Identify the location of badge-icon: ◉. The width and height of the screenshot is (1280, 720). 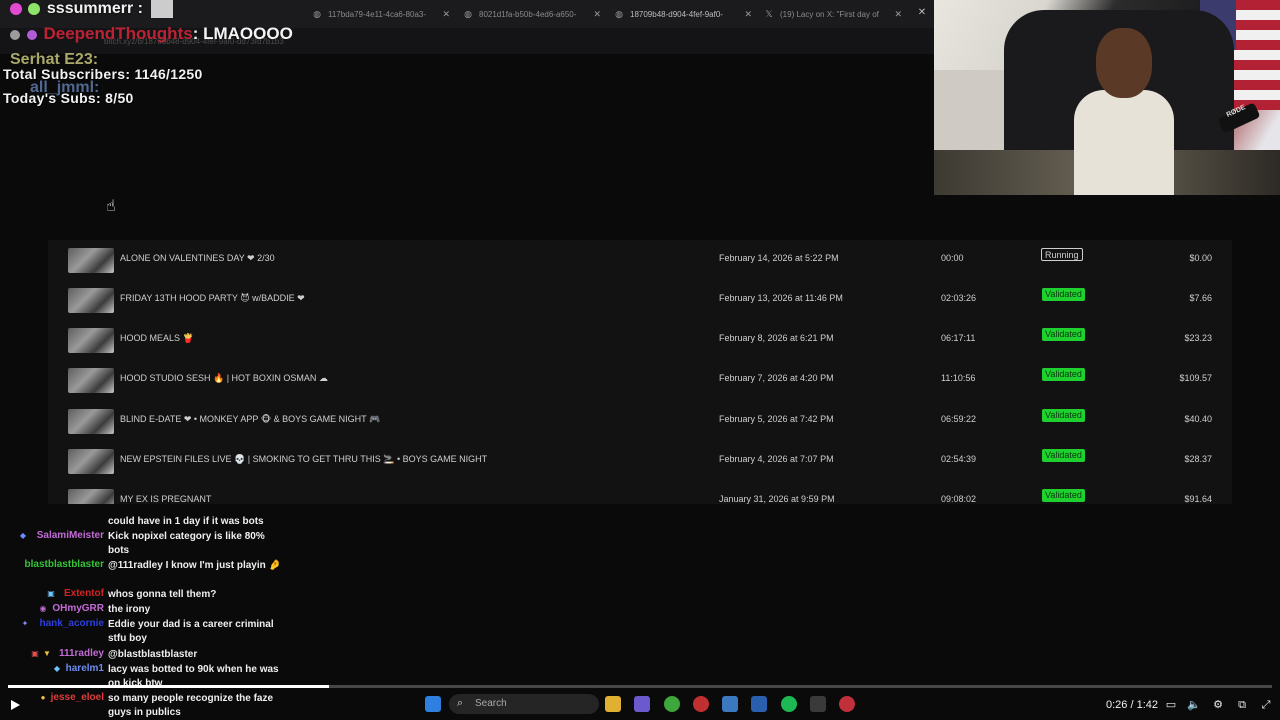
(43, 608).